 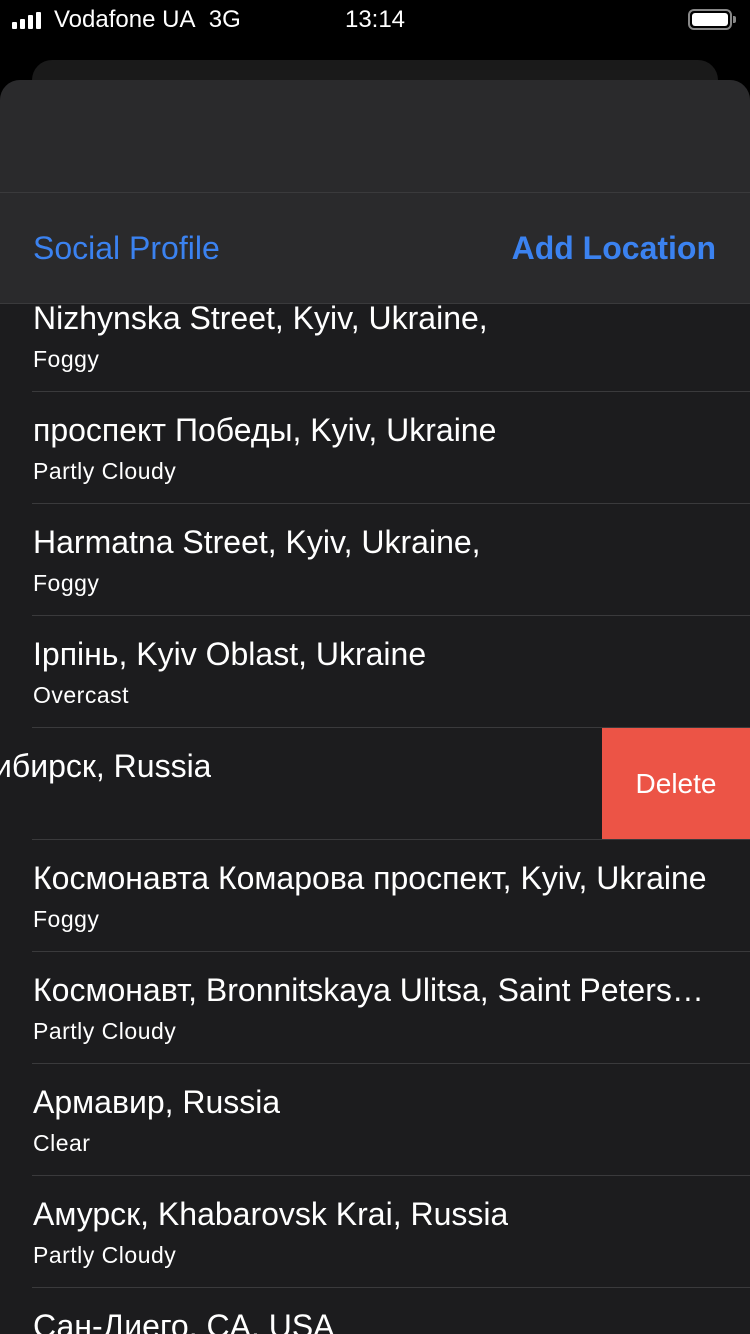 I want to click on add-location-button: Add Location, so click(x=614, y=248).